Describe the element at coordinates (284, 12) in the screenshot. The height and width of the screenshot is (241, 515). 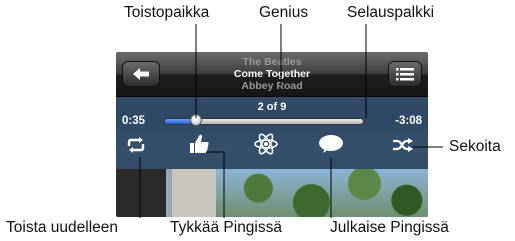
I see `genius-callout-label: Genius` at that location.